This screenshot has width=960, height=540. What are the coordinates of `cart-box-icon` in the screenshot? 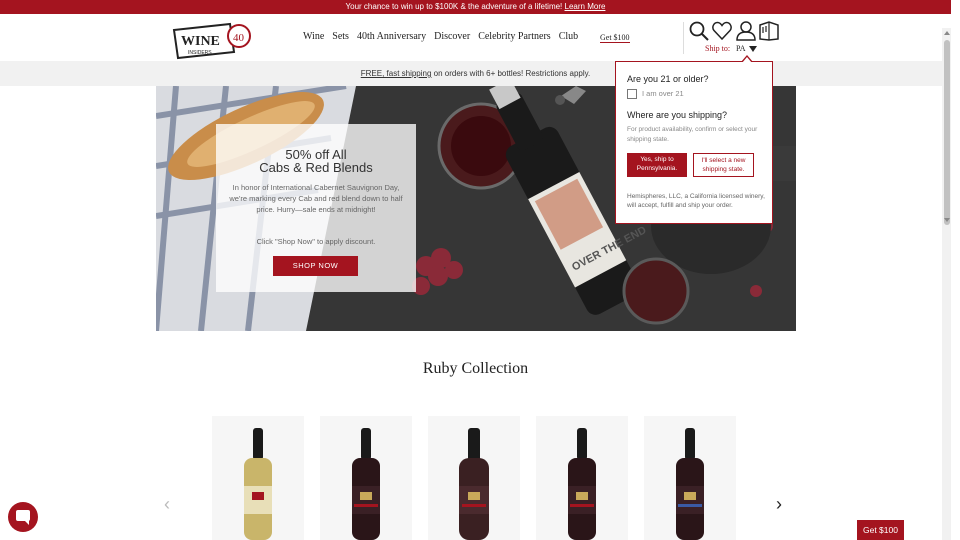 It's located at (769, 31).